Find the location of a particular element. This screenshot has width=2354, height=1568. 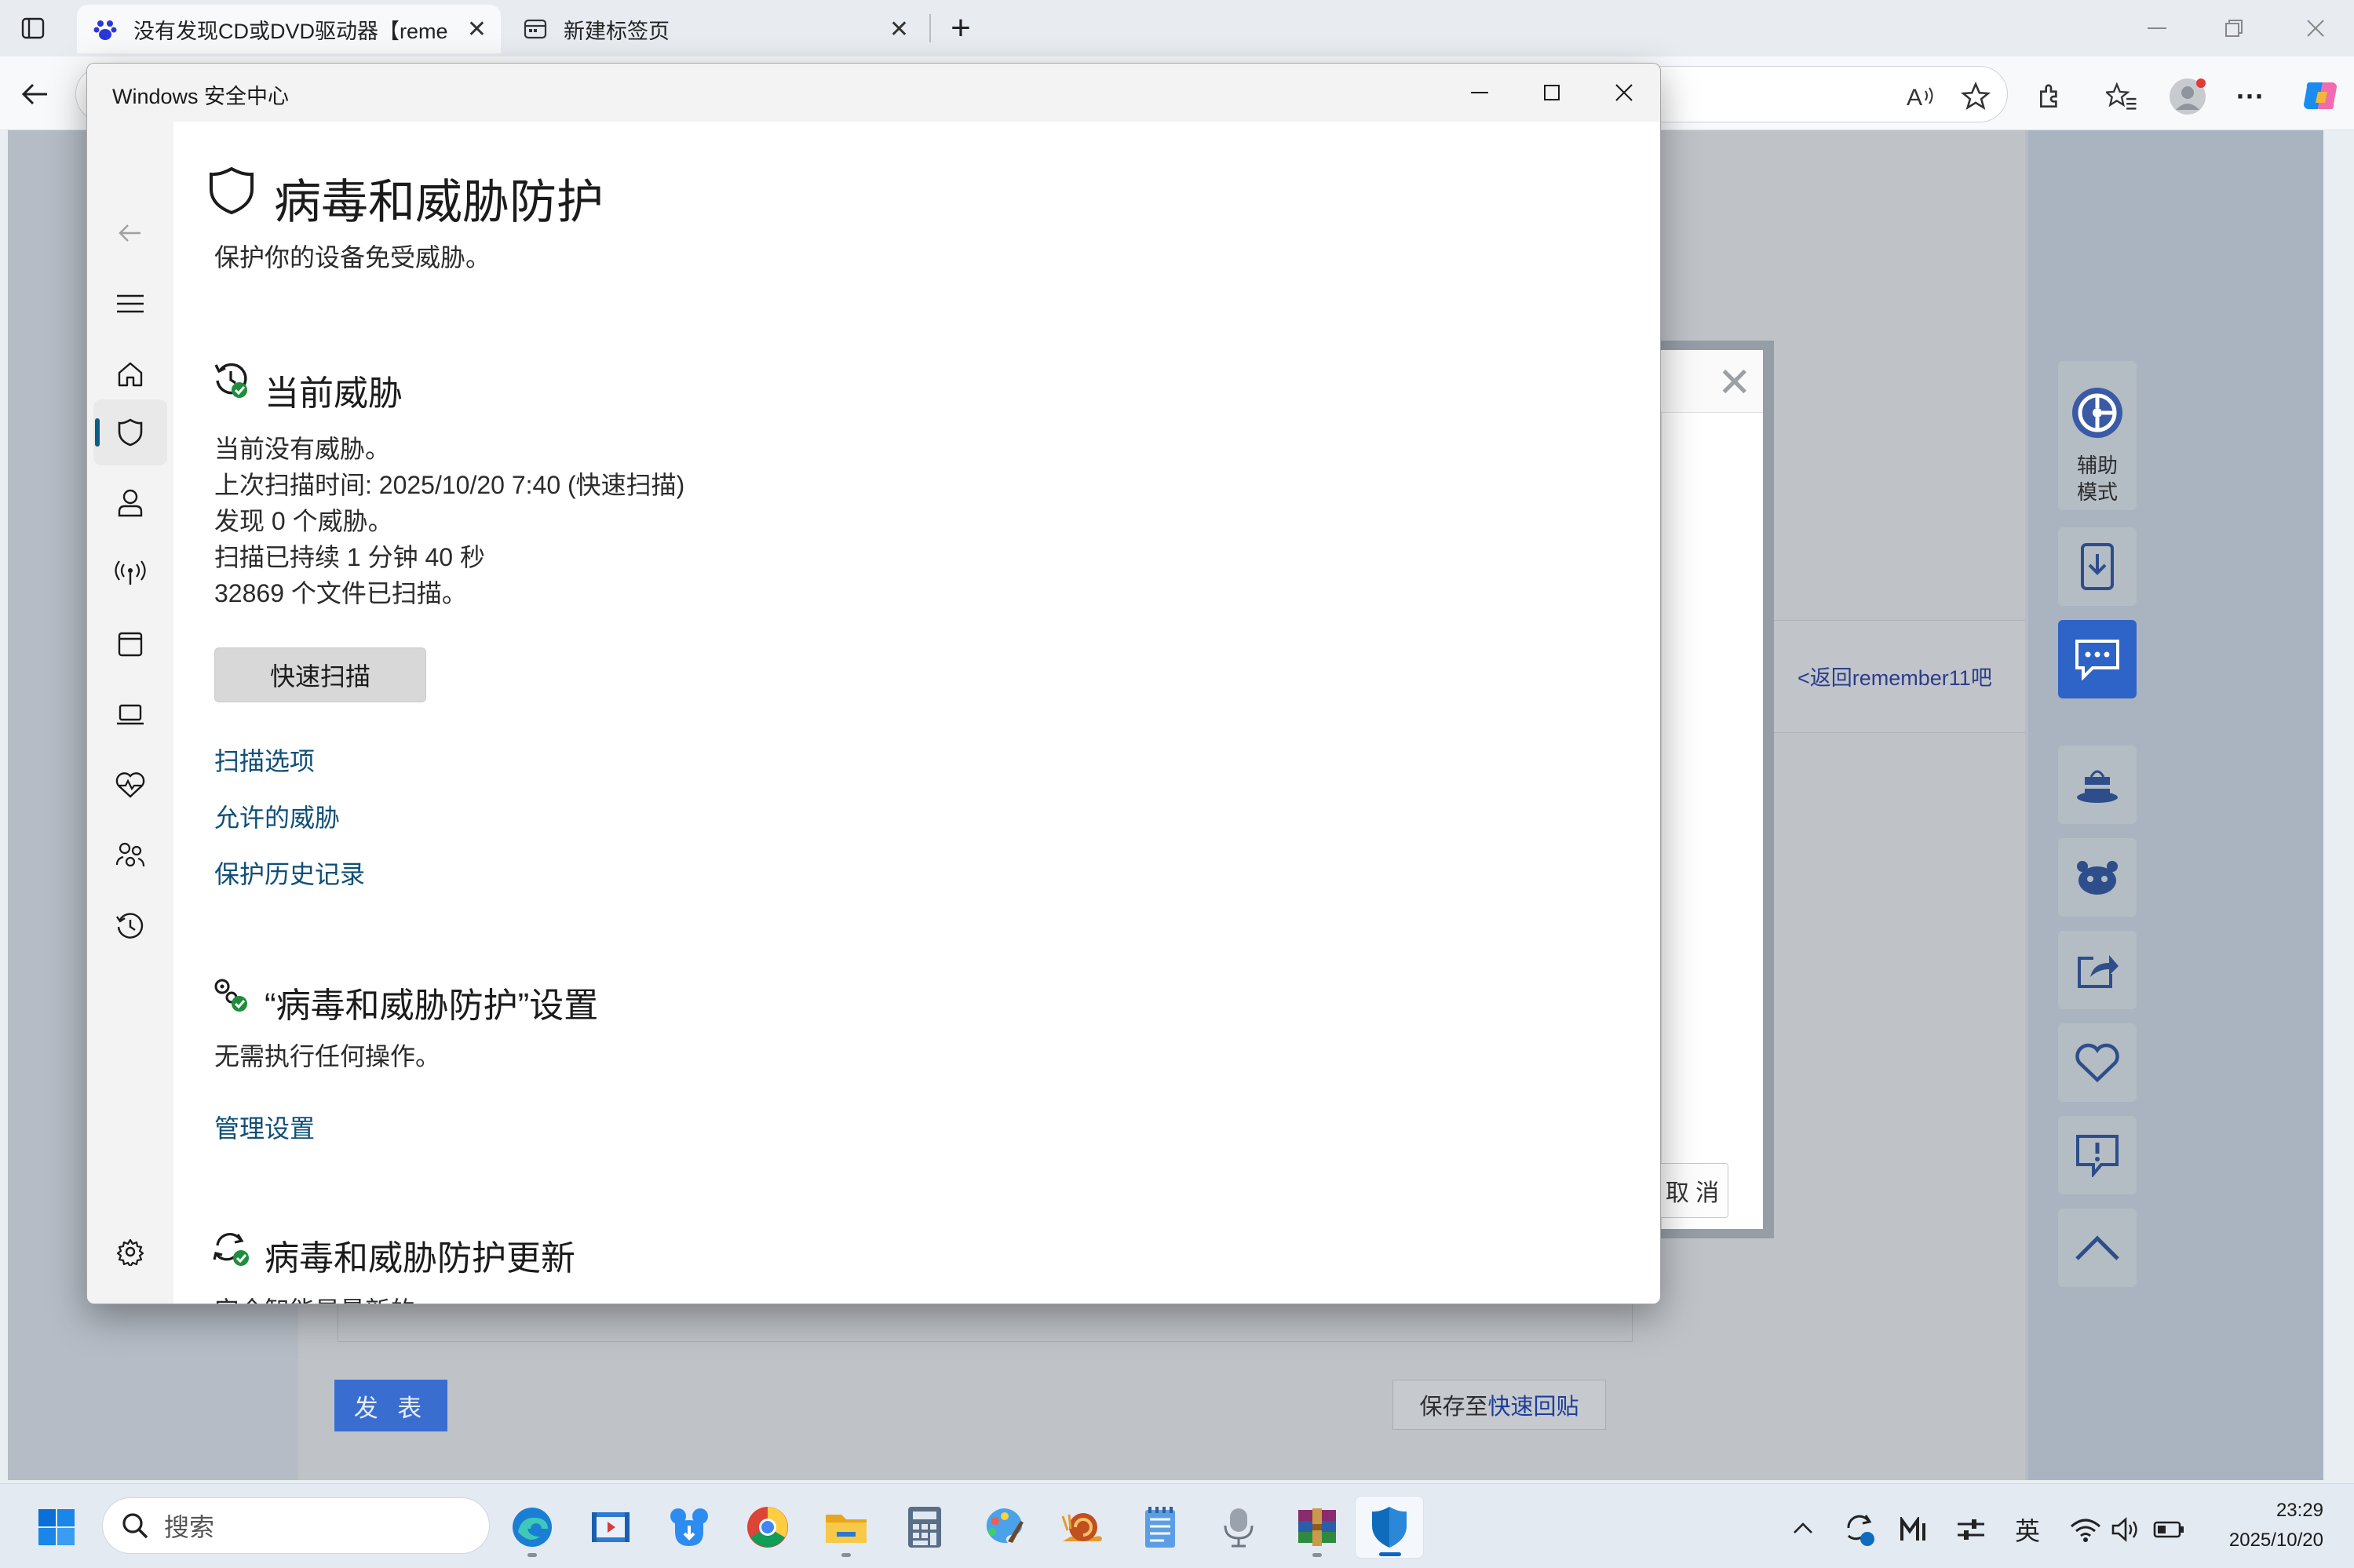

files-scanned-count: 32869 个文件已扫描。 is located at coordinates (340, 593).